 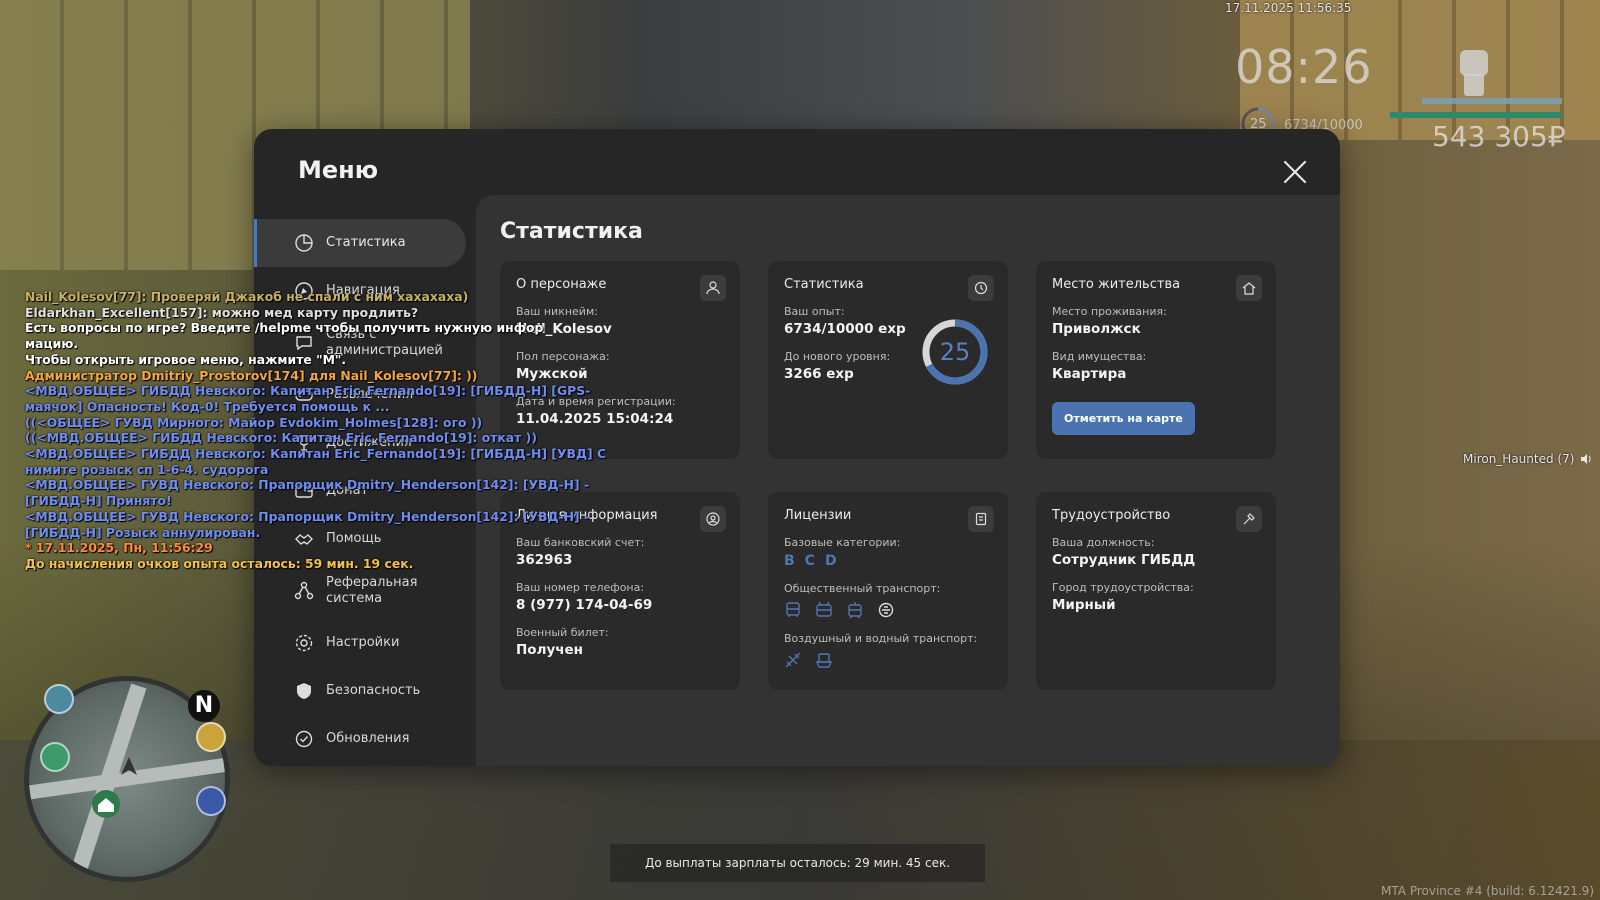 I want to click on public-transport-icons, so click(x=888, y=610).